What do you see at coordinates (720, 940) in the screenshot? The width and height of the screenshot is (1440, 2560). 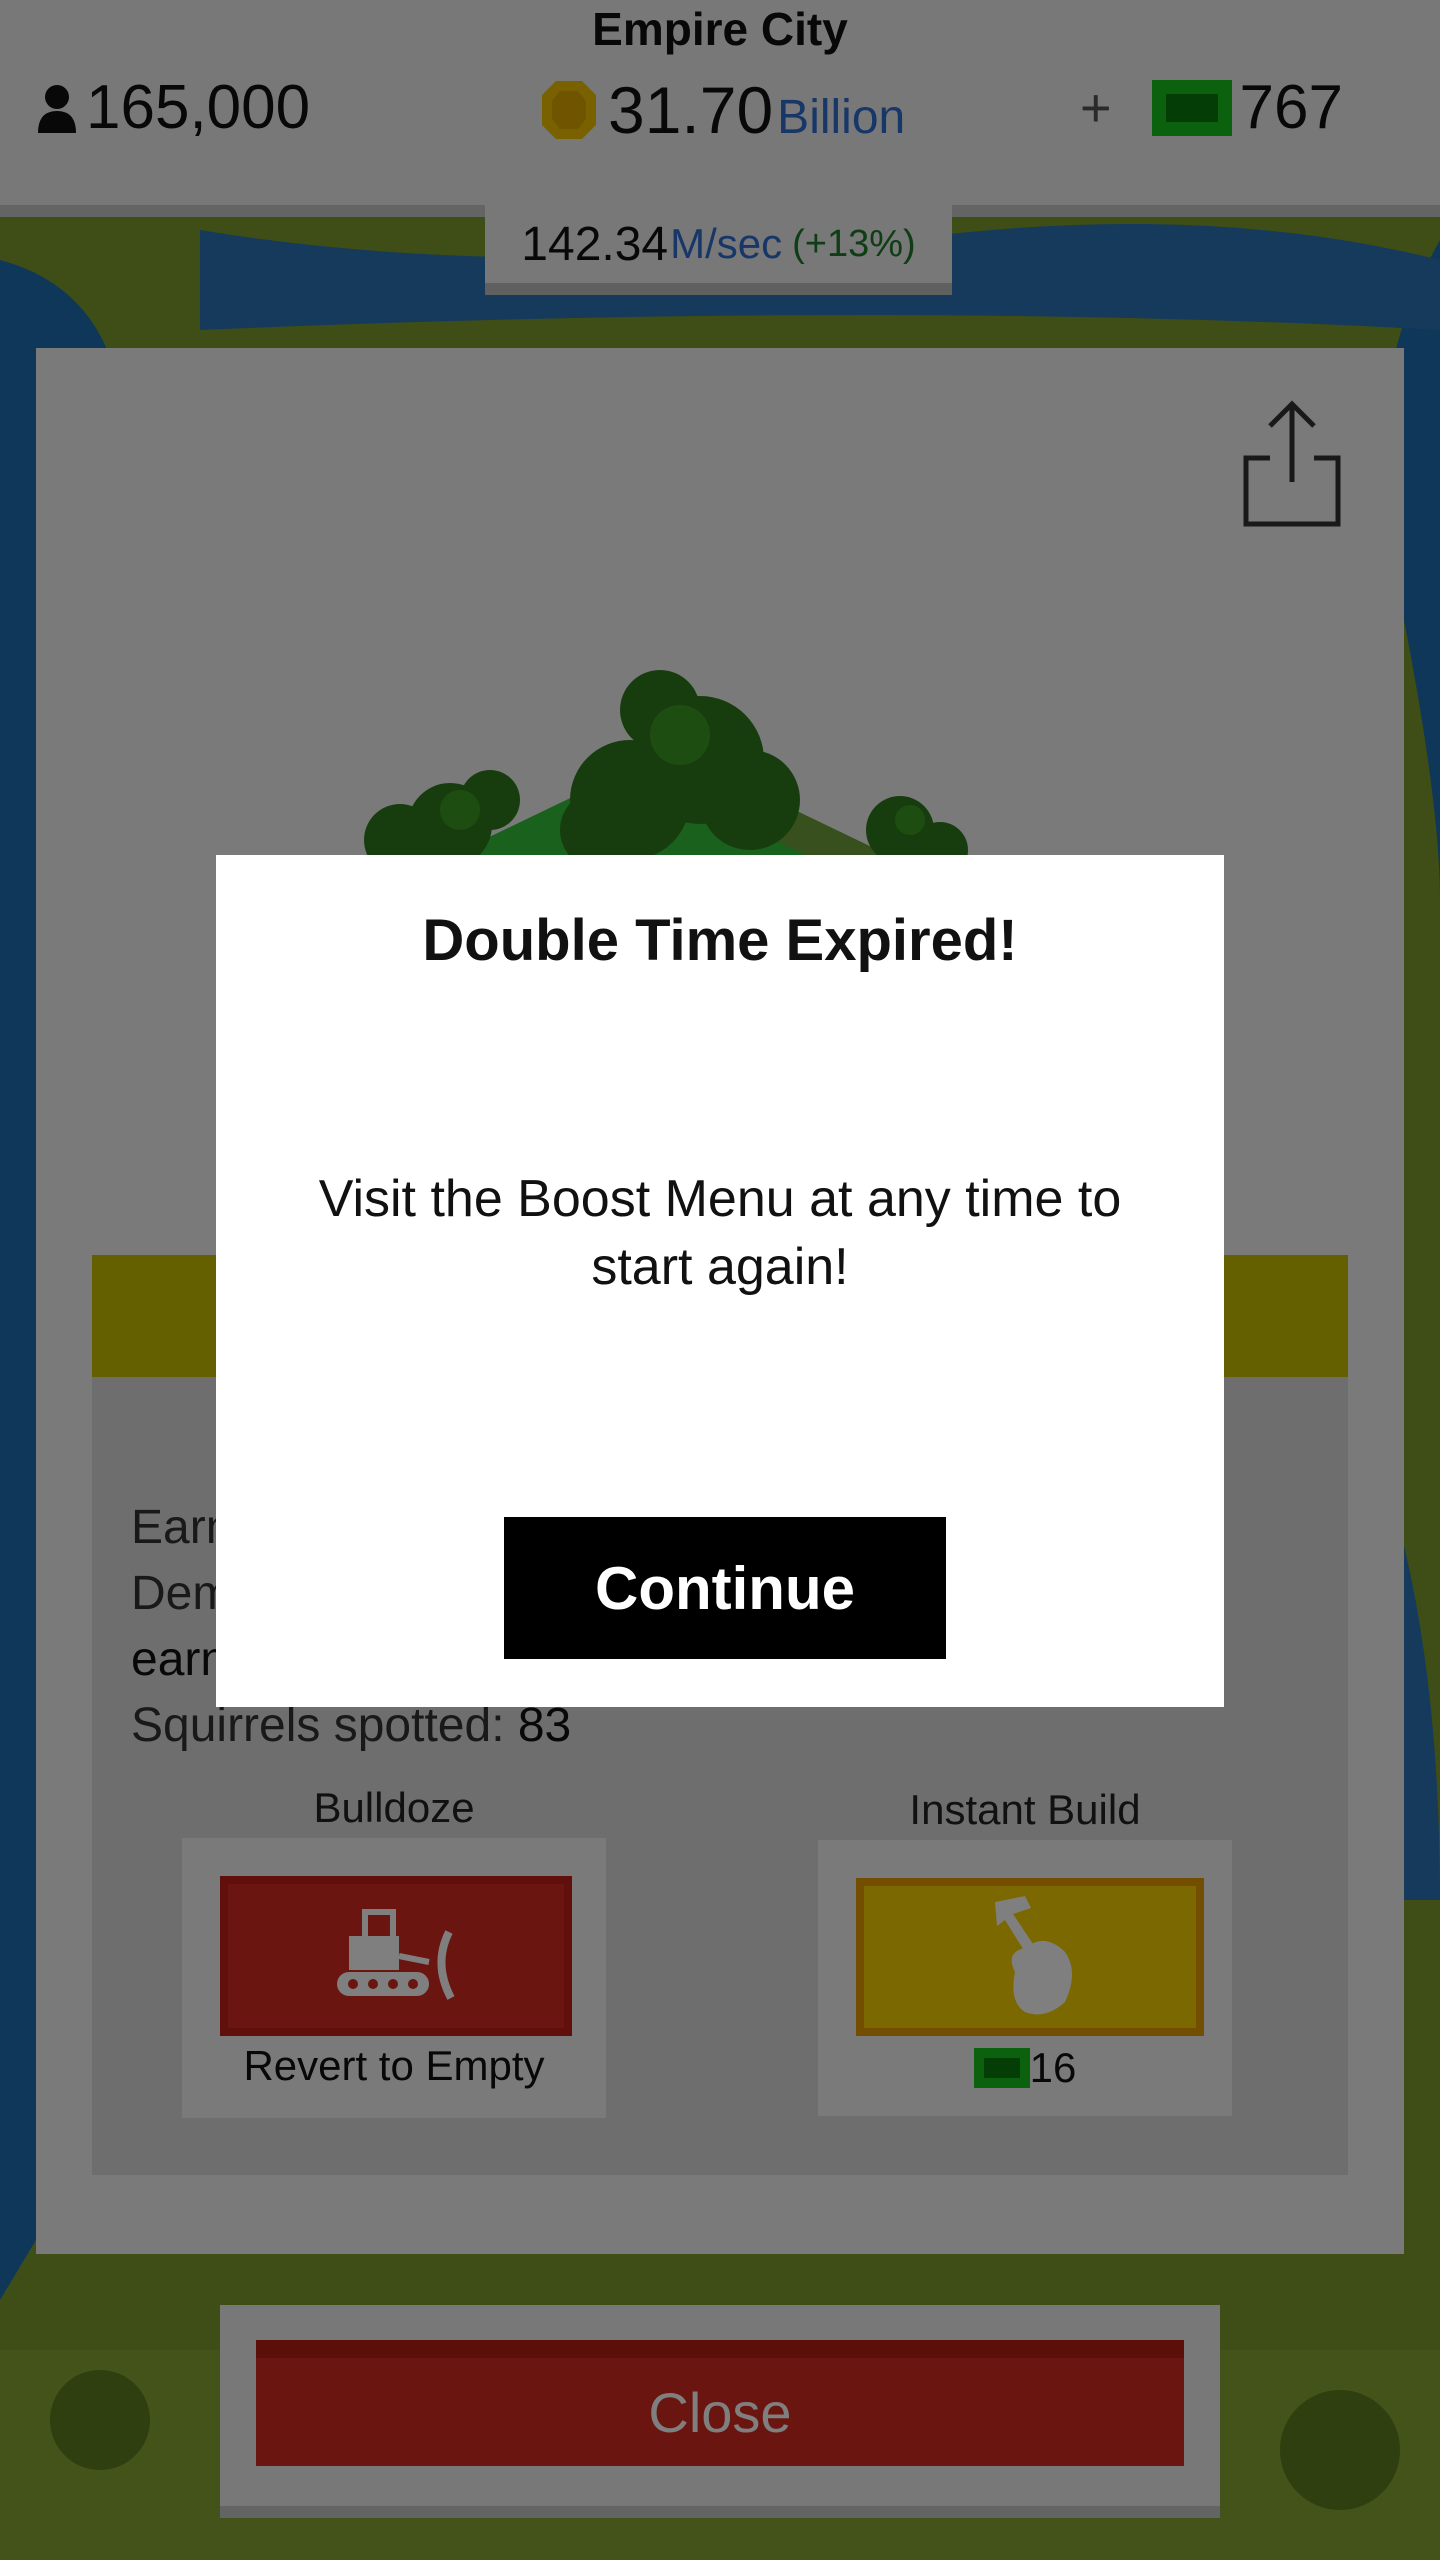 I see `dialog-title: Double Time Expired!` at bounding box center [720, 940].